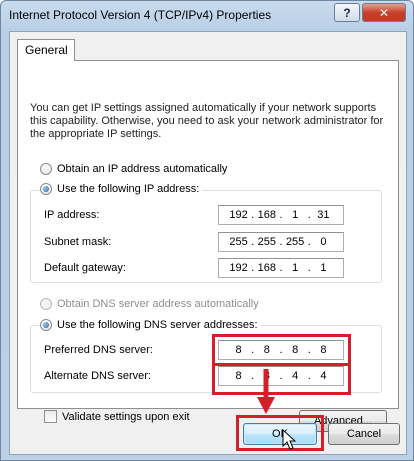  What do you see at coordinates (126, 416) in the screenshot?
I see `validate-settings-label: Validate settings upon exit` at bounding box center [126, 416].